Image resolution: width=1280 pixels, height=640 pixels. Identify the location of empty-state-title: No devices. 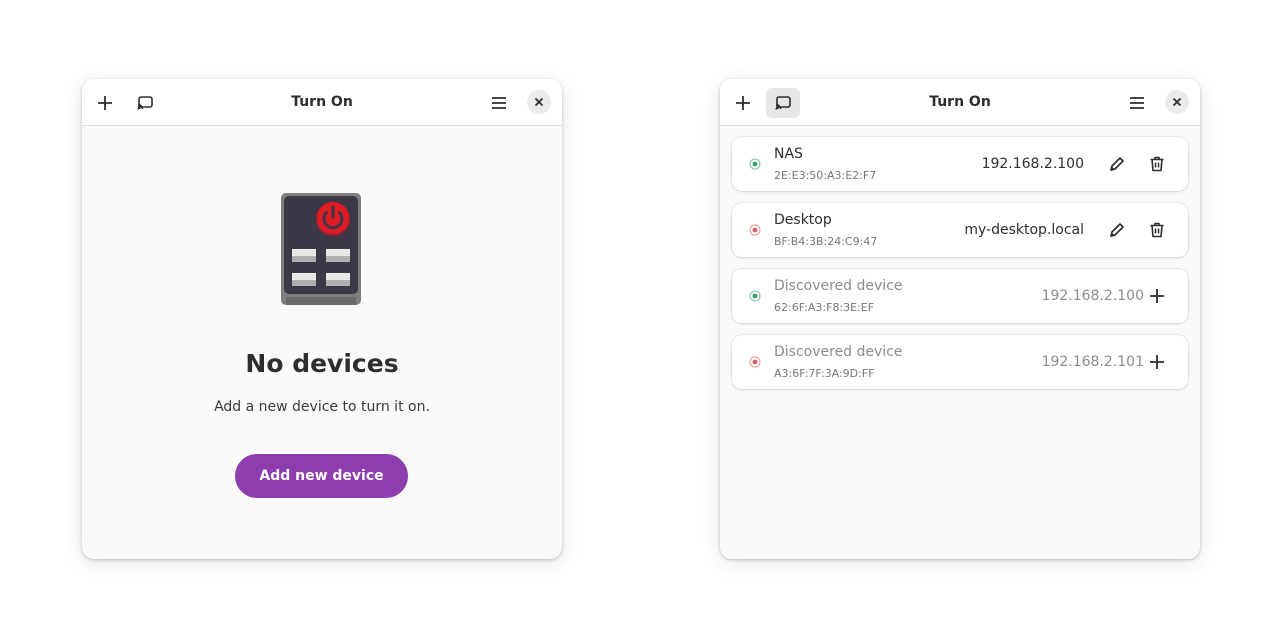
(322, 363).